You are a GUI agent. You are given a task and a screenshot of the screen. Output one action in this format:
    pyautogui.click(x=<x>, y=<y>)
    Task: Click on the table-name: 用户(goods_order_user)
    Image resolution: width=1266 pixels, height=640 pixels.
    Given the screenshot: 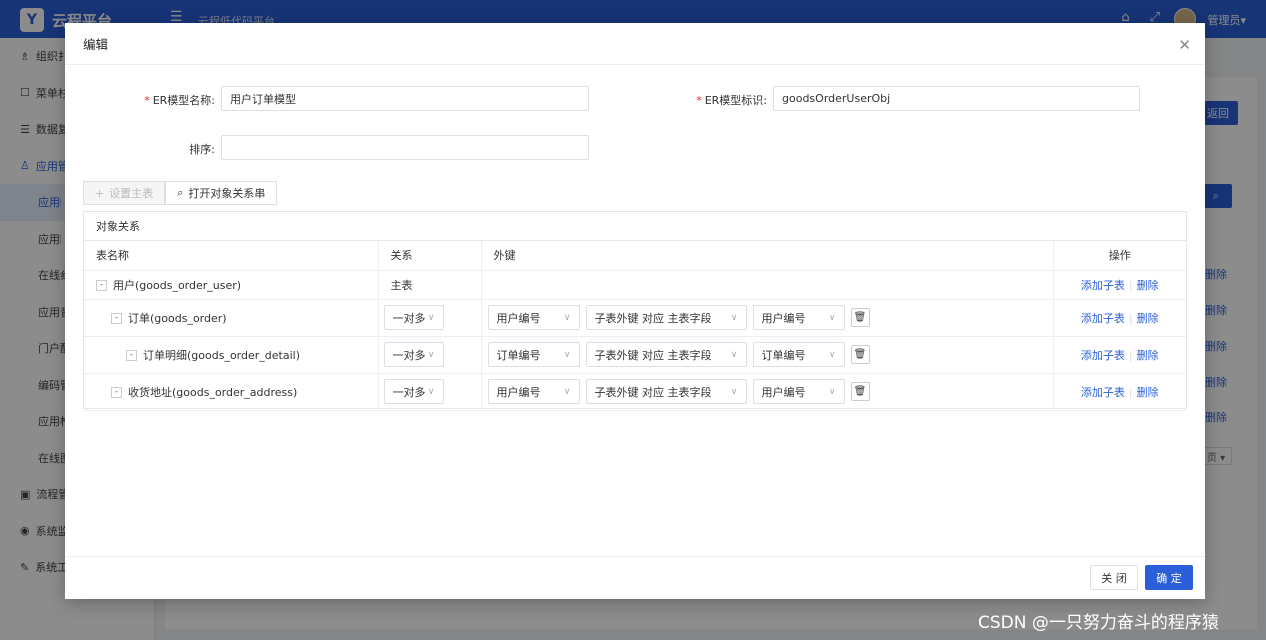 What is the action you would take?
    pyautogui.click(x=177, y=285)
    